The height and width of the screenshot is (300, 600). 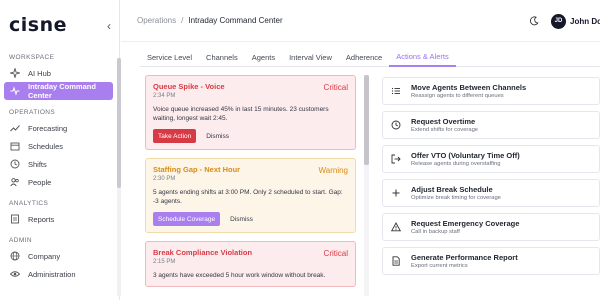 I want to click on sidebar-item-people: People, so click(x=58, y=182).